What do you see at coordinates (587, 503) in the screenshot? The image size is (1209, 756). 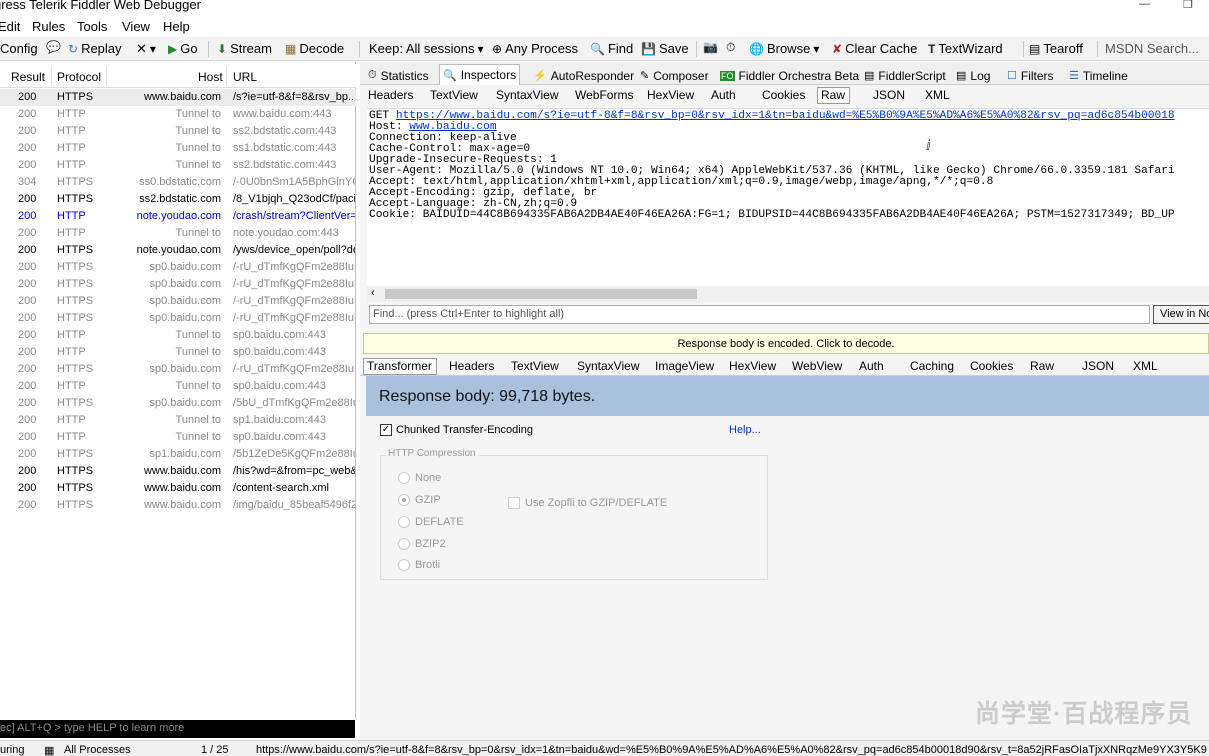 I see `zopfli-checkbox: Use Zopfli to GZIP/DEFLATE` at bounding box center [587, 503].